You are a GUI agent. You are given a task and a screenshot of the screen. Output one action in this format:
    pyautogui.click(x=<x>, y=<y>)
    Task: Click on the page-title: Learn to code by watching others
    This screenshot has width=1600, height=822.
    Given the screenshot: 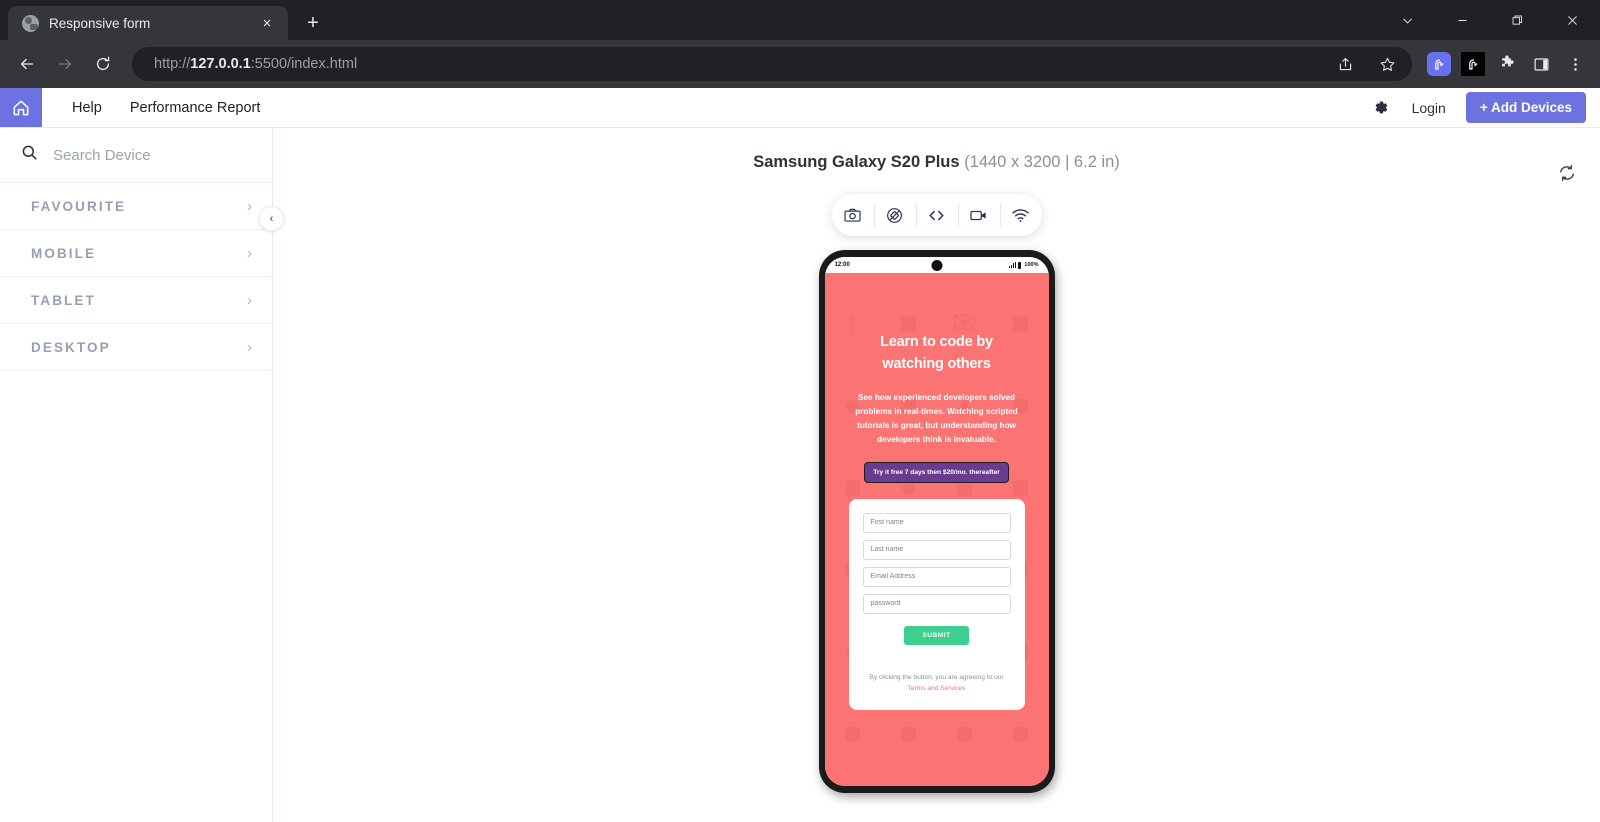 What is the action you would take?
    pyautogui.click(x=937, y=353)
    